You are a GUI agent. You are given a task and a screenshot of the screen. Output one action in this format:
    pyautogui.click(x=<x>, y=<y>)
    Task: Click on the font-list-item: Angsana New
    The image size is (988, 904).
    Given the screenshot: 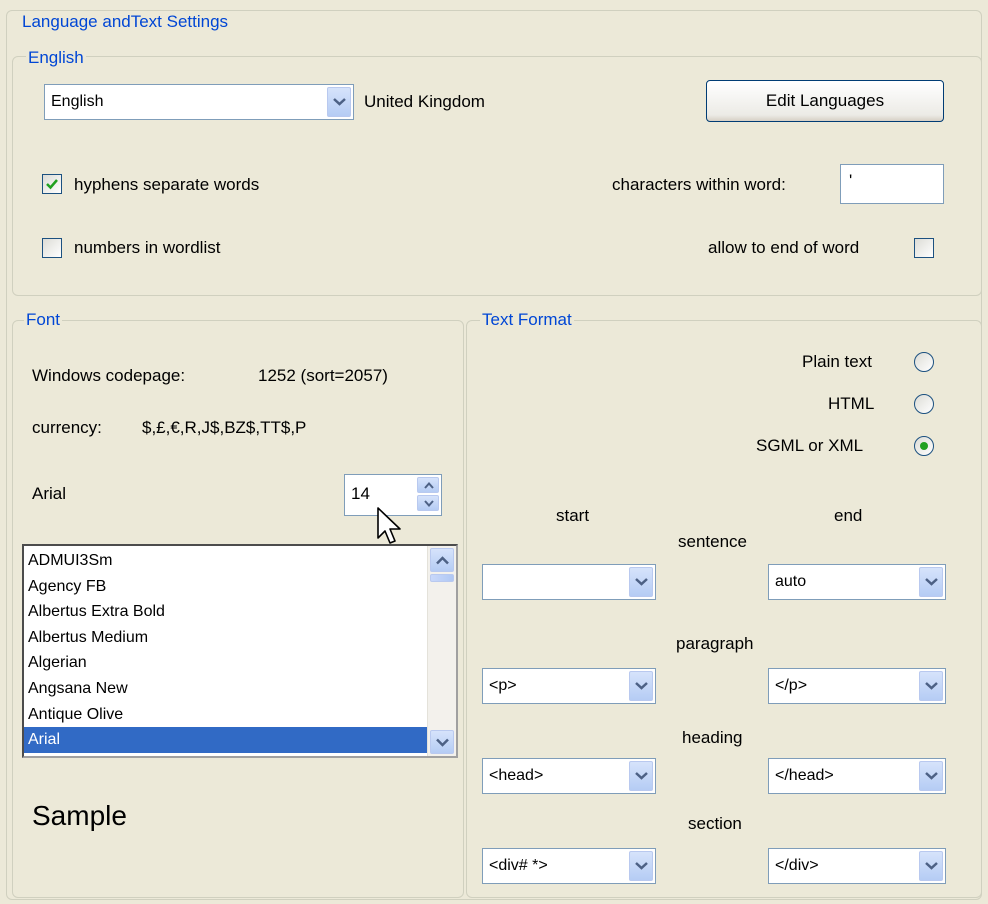 What is the action you would take?
    pyautogui.click(x=226, y=689)
    